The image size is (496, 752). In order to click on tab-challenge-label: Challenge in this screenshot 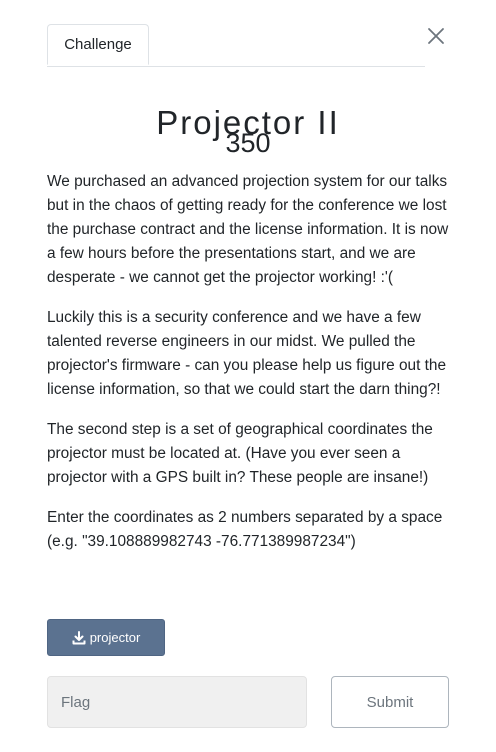, I will do `click(98, 44)`.